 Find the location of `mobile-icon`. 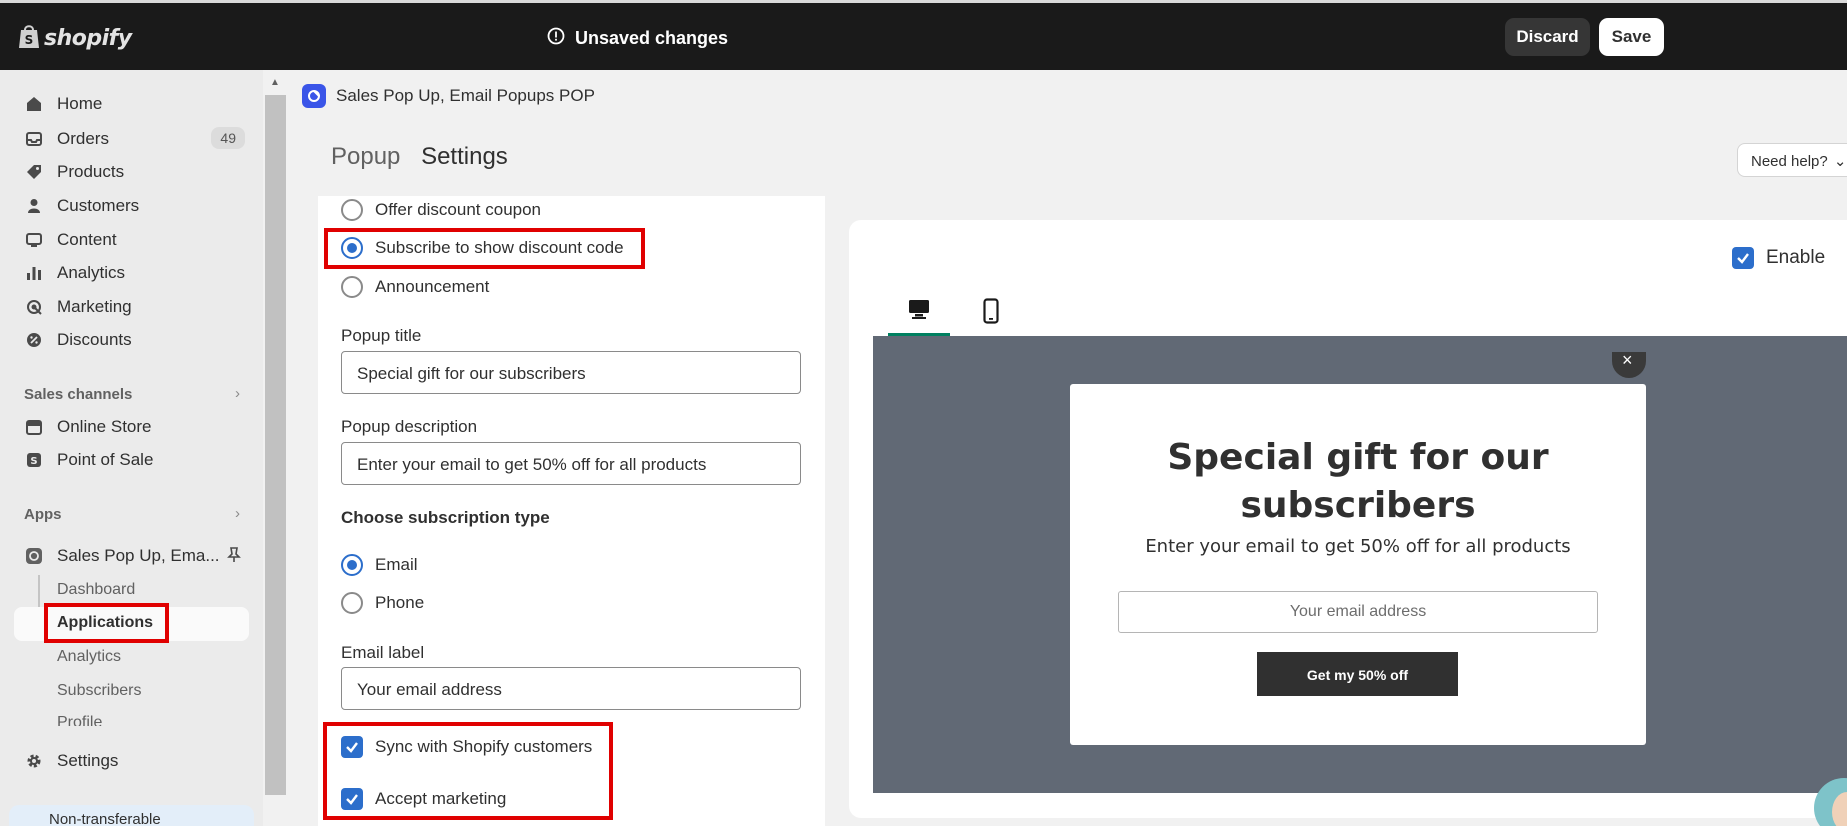

mobile-icon is located at coordinates (991, 313).